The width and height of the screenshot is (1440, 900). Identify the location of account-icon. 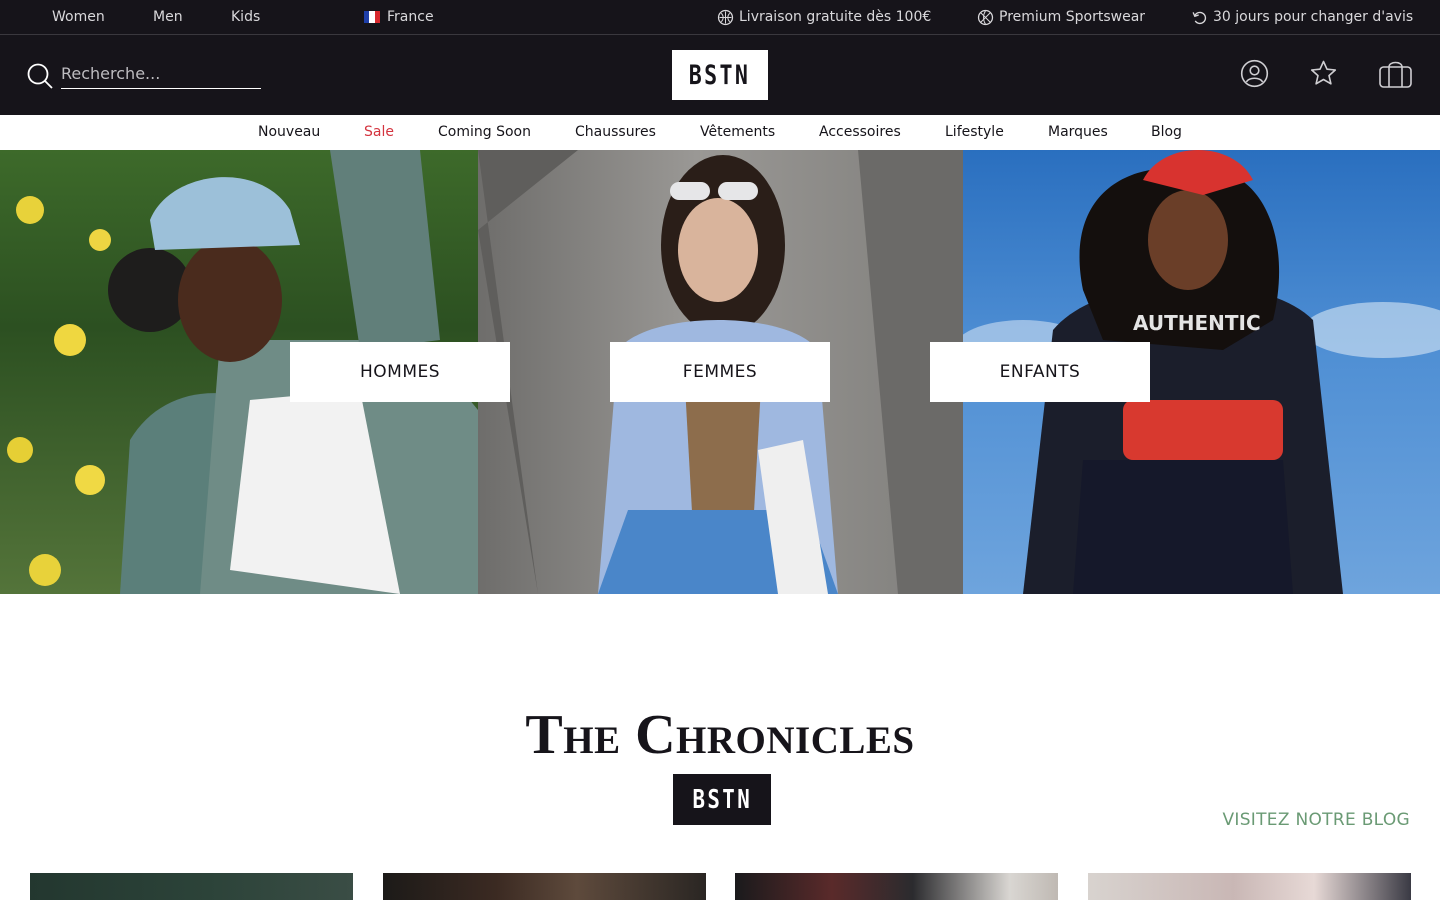
(1254, 73).